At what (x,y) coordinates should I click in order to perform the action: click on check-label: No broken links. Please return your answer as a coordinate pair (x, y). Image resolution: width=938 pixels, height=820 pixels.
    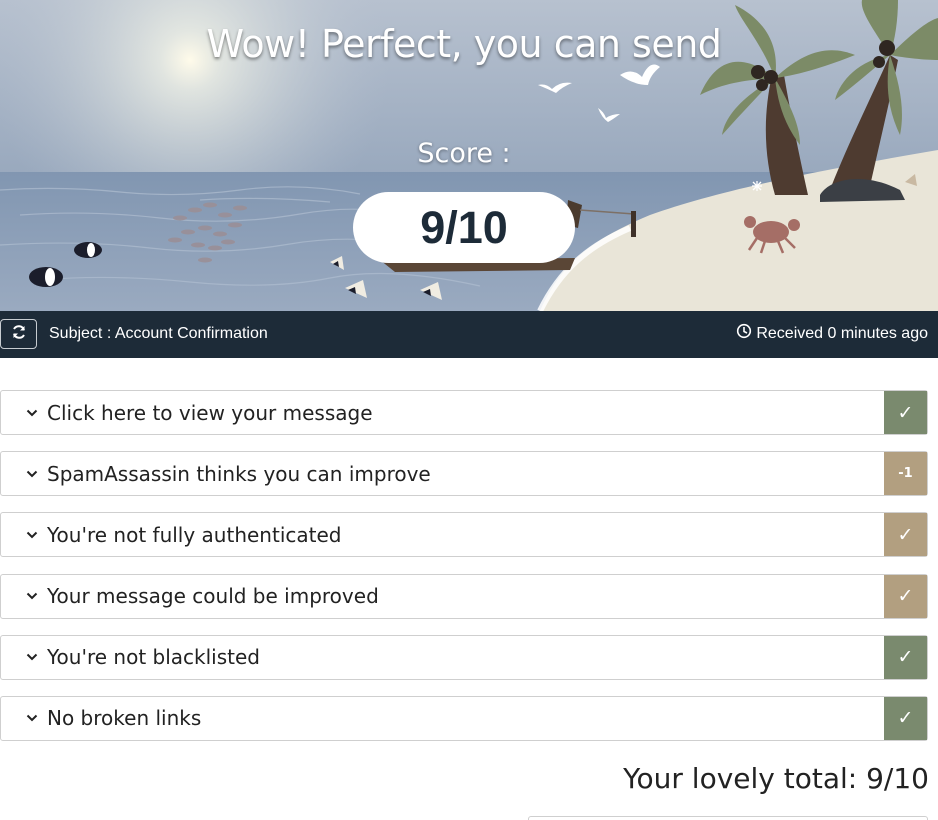
    Looking at the image, I should click on (124, 718).